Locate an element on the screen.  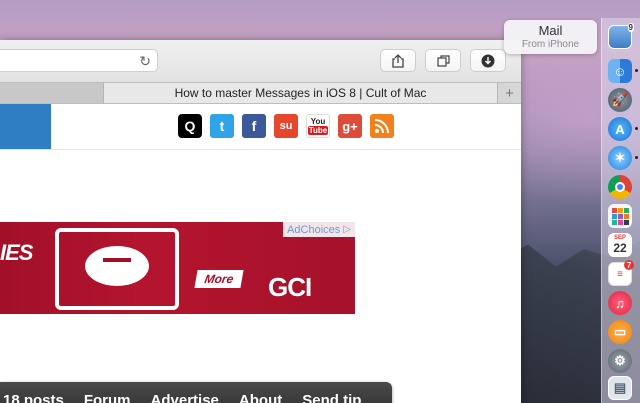
address-bar: ↻ is located at coordinates (79, 60).